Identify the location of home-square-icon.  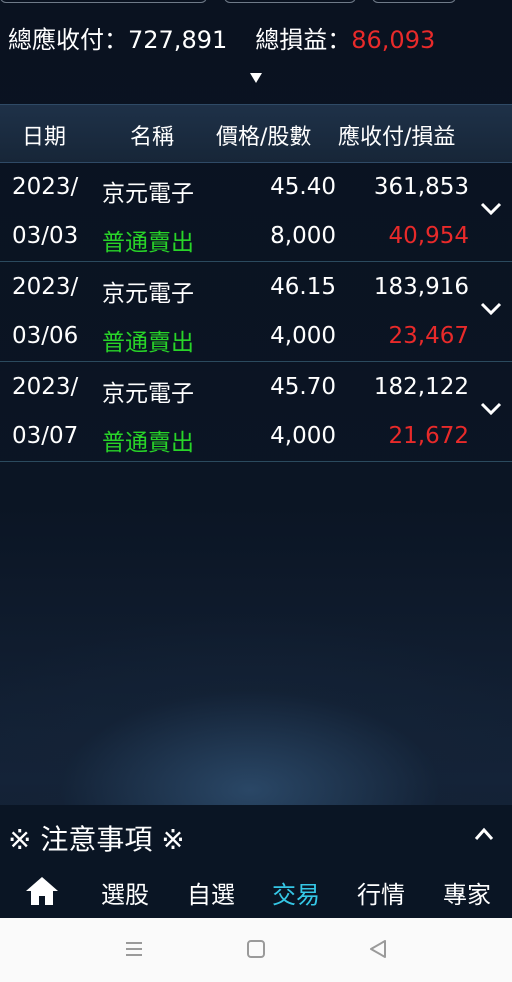
(256, 949).